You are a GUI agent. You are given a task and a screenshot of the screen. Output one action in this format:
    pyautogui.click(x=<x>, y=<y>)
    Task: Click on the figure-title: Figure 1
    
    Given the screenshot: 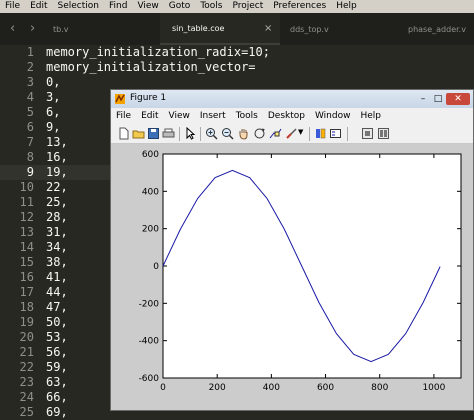 What is the action you would take?
    pyautogui.click(x=148, y=98)
    